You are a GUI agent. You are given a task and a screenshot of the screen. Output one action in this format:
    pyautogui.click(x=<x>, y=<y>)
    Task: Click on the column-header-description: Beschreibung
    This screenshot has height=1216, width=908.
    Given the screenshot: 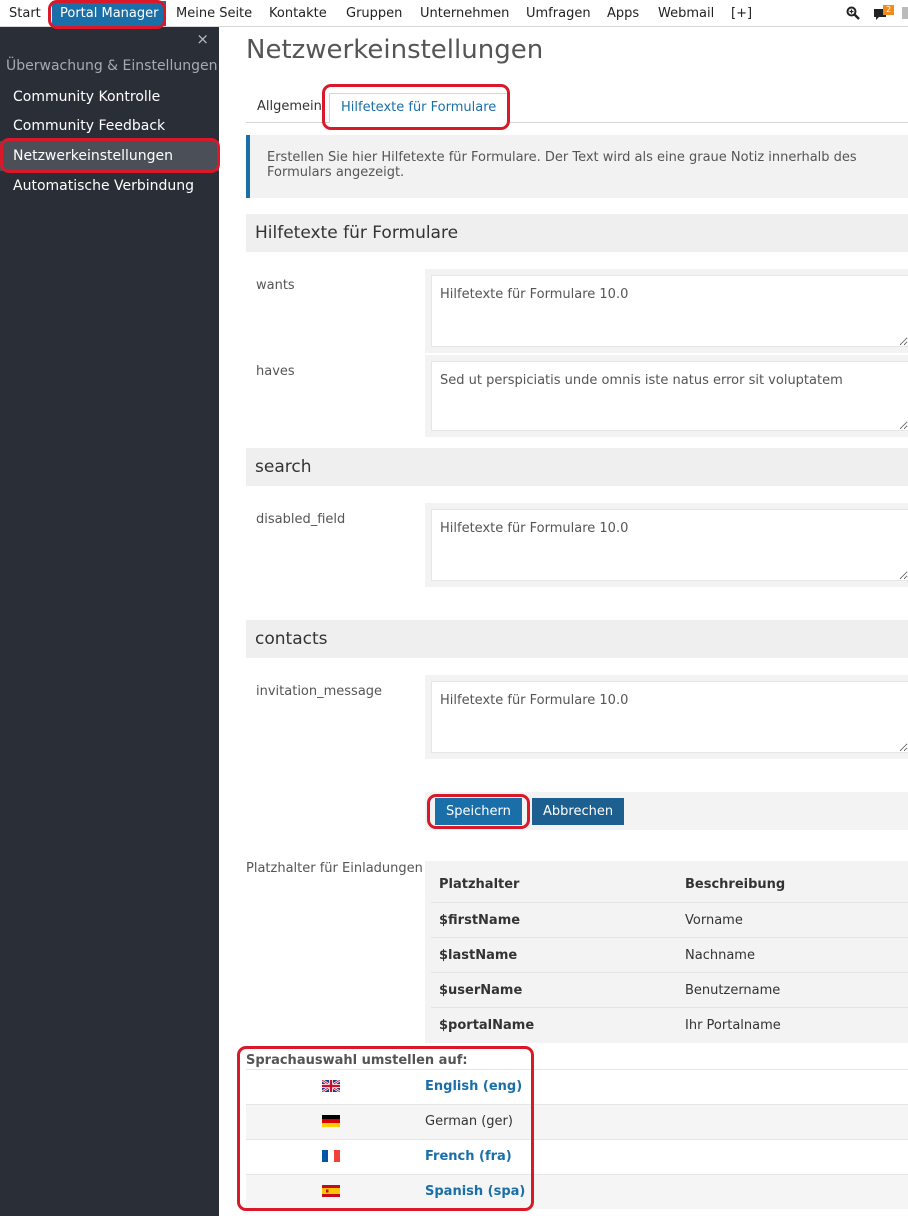 What is the action you would take?
    pyautogui.click(x=735, y=884)
    